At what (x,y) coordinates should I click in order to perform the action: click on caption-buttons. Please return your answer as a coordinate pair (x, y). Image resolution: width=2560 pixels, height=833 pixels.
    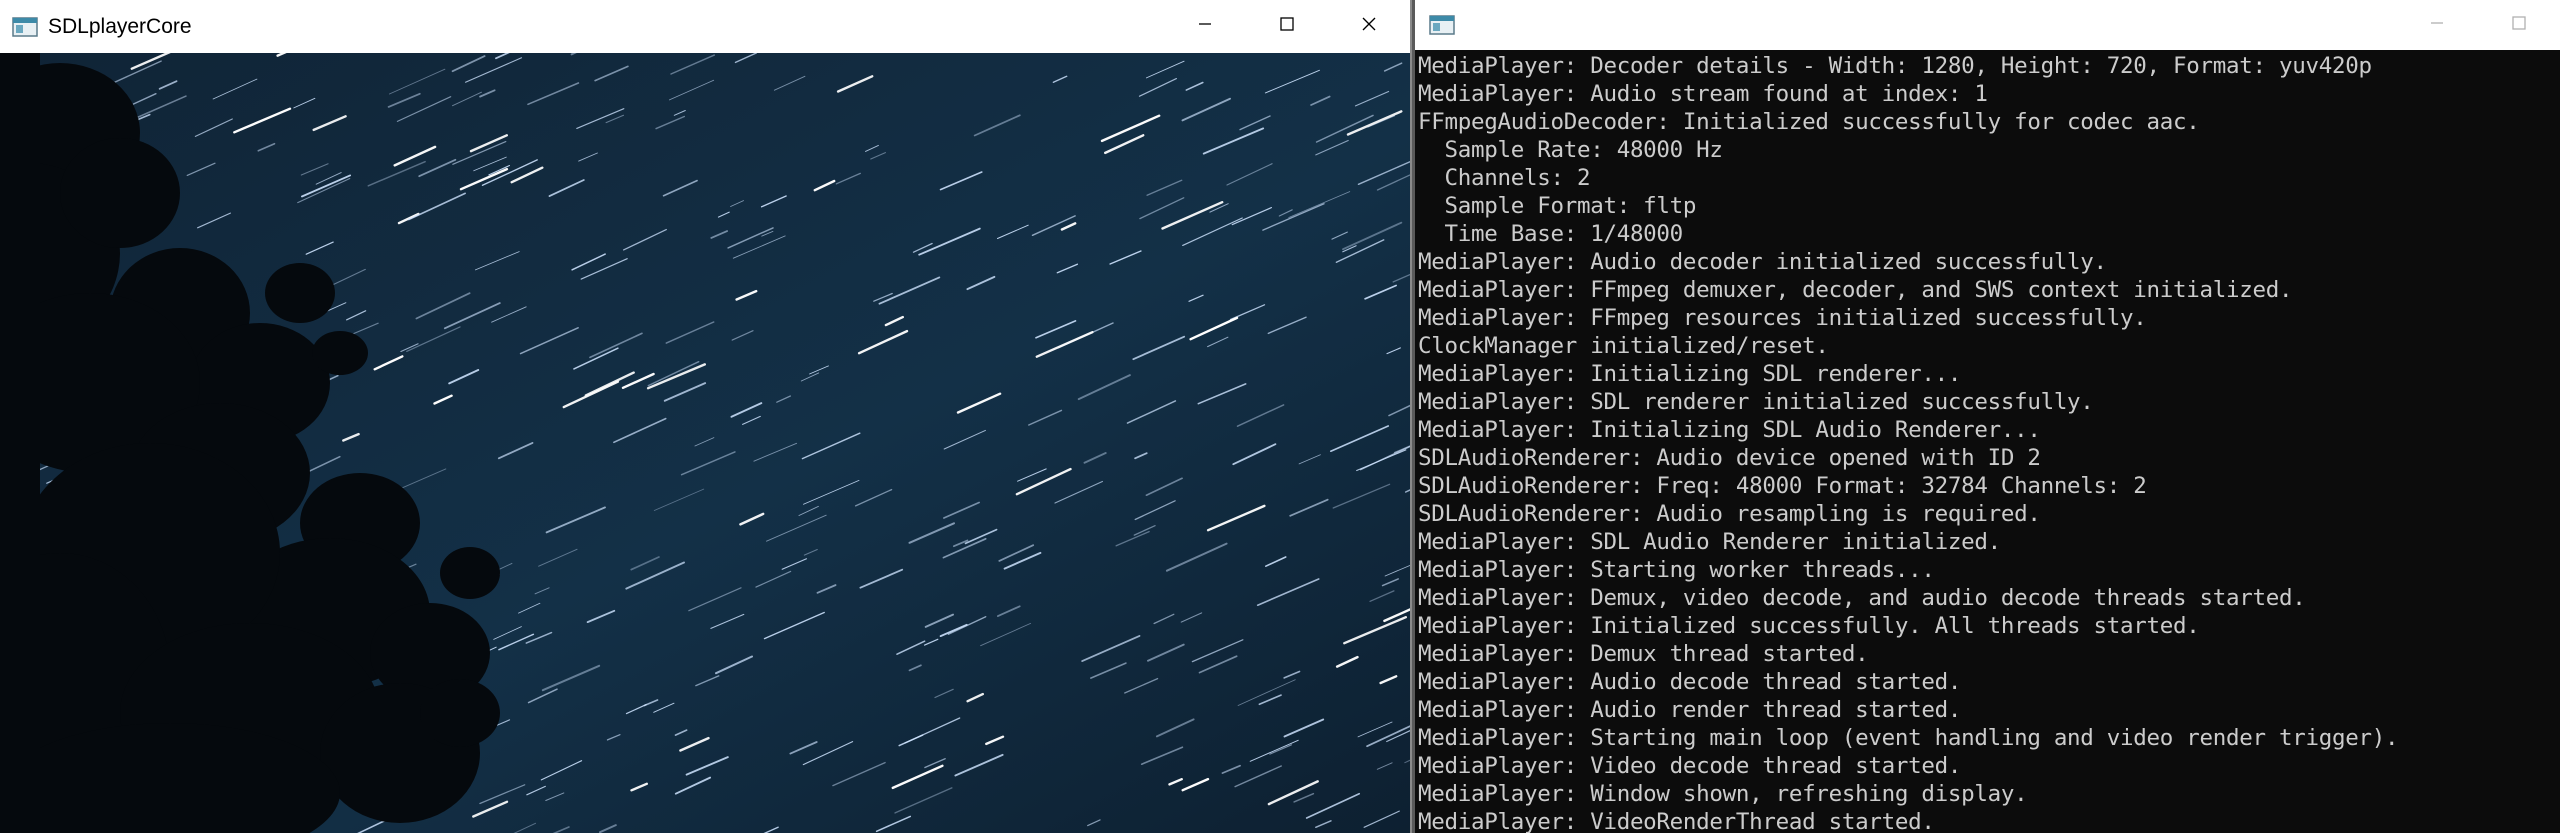
    Looking at the image, I should click on (1287, 26).